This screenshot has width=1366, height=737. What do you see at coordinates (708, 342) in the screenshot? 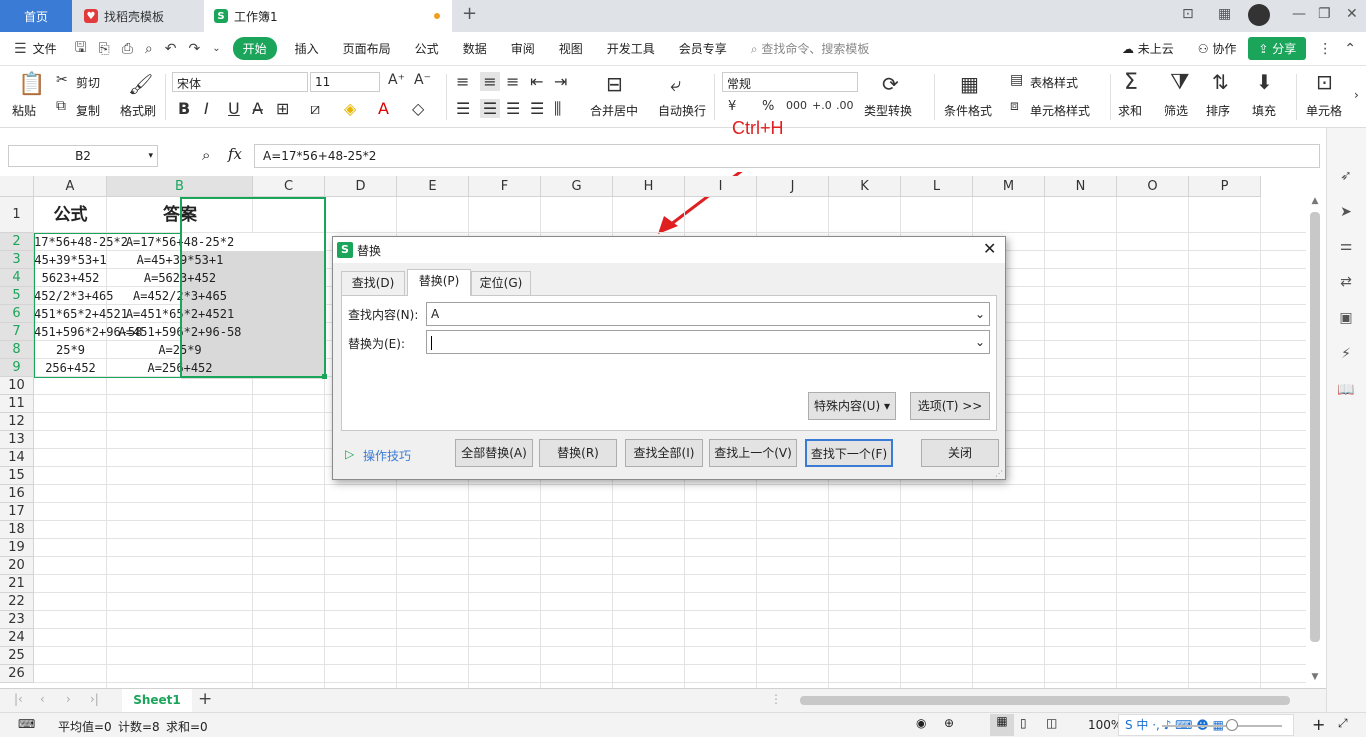
I see `replace-input: ⌄` at bounding box center [708, 342].